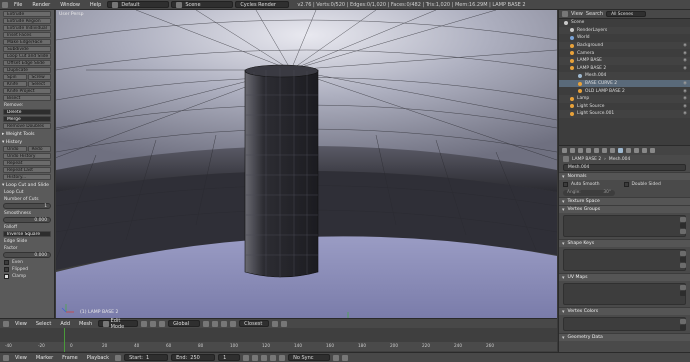  I want to click on edge-select-icon, so click(215, 323).